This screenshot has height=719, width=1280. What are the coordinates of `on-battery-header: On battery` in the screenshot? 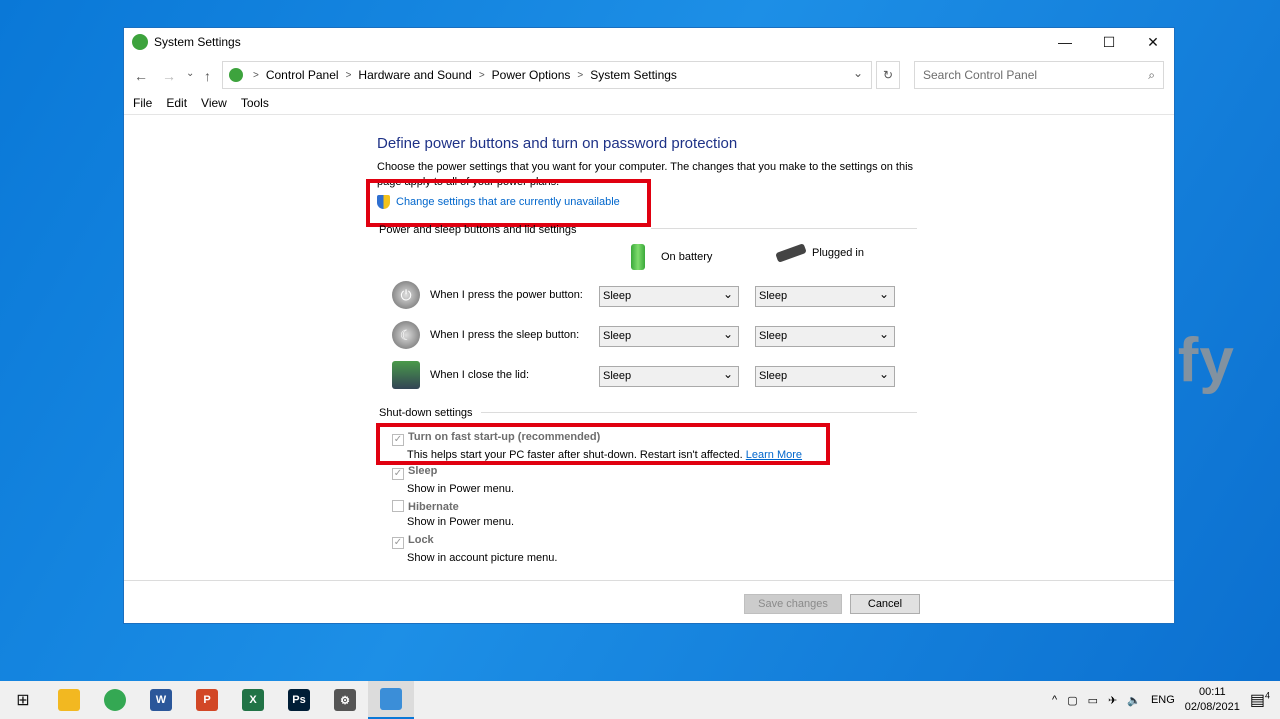 It's located at (671, 257).